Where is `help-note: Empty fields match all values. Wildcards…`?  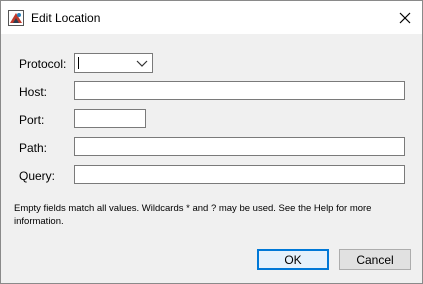 help-note: Empty fields match all values. Wildcards… is located at coordinates (193, 215).